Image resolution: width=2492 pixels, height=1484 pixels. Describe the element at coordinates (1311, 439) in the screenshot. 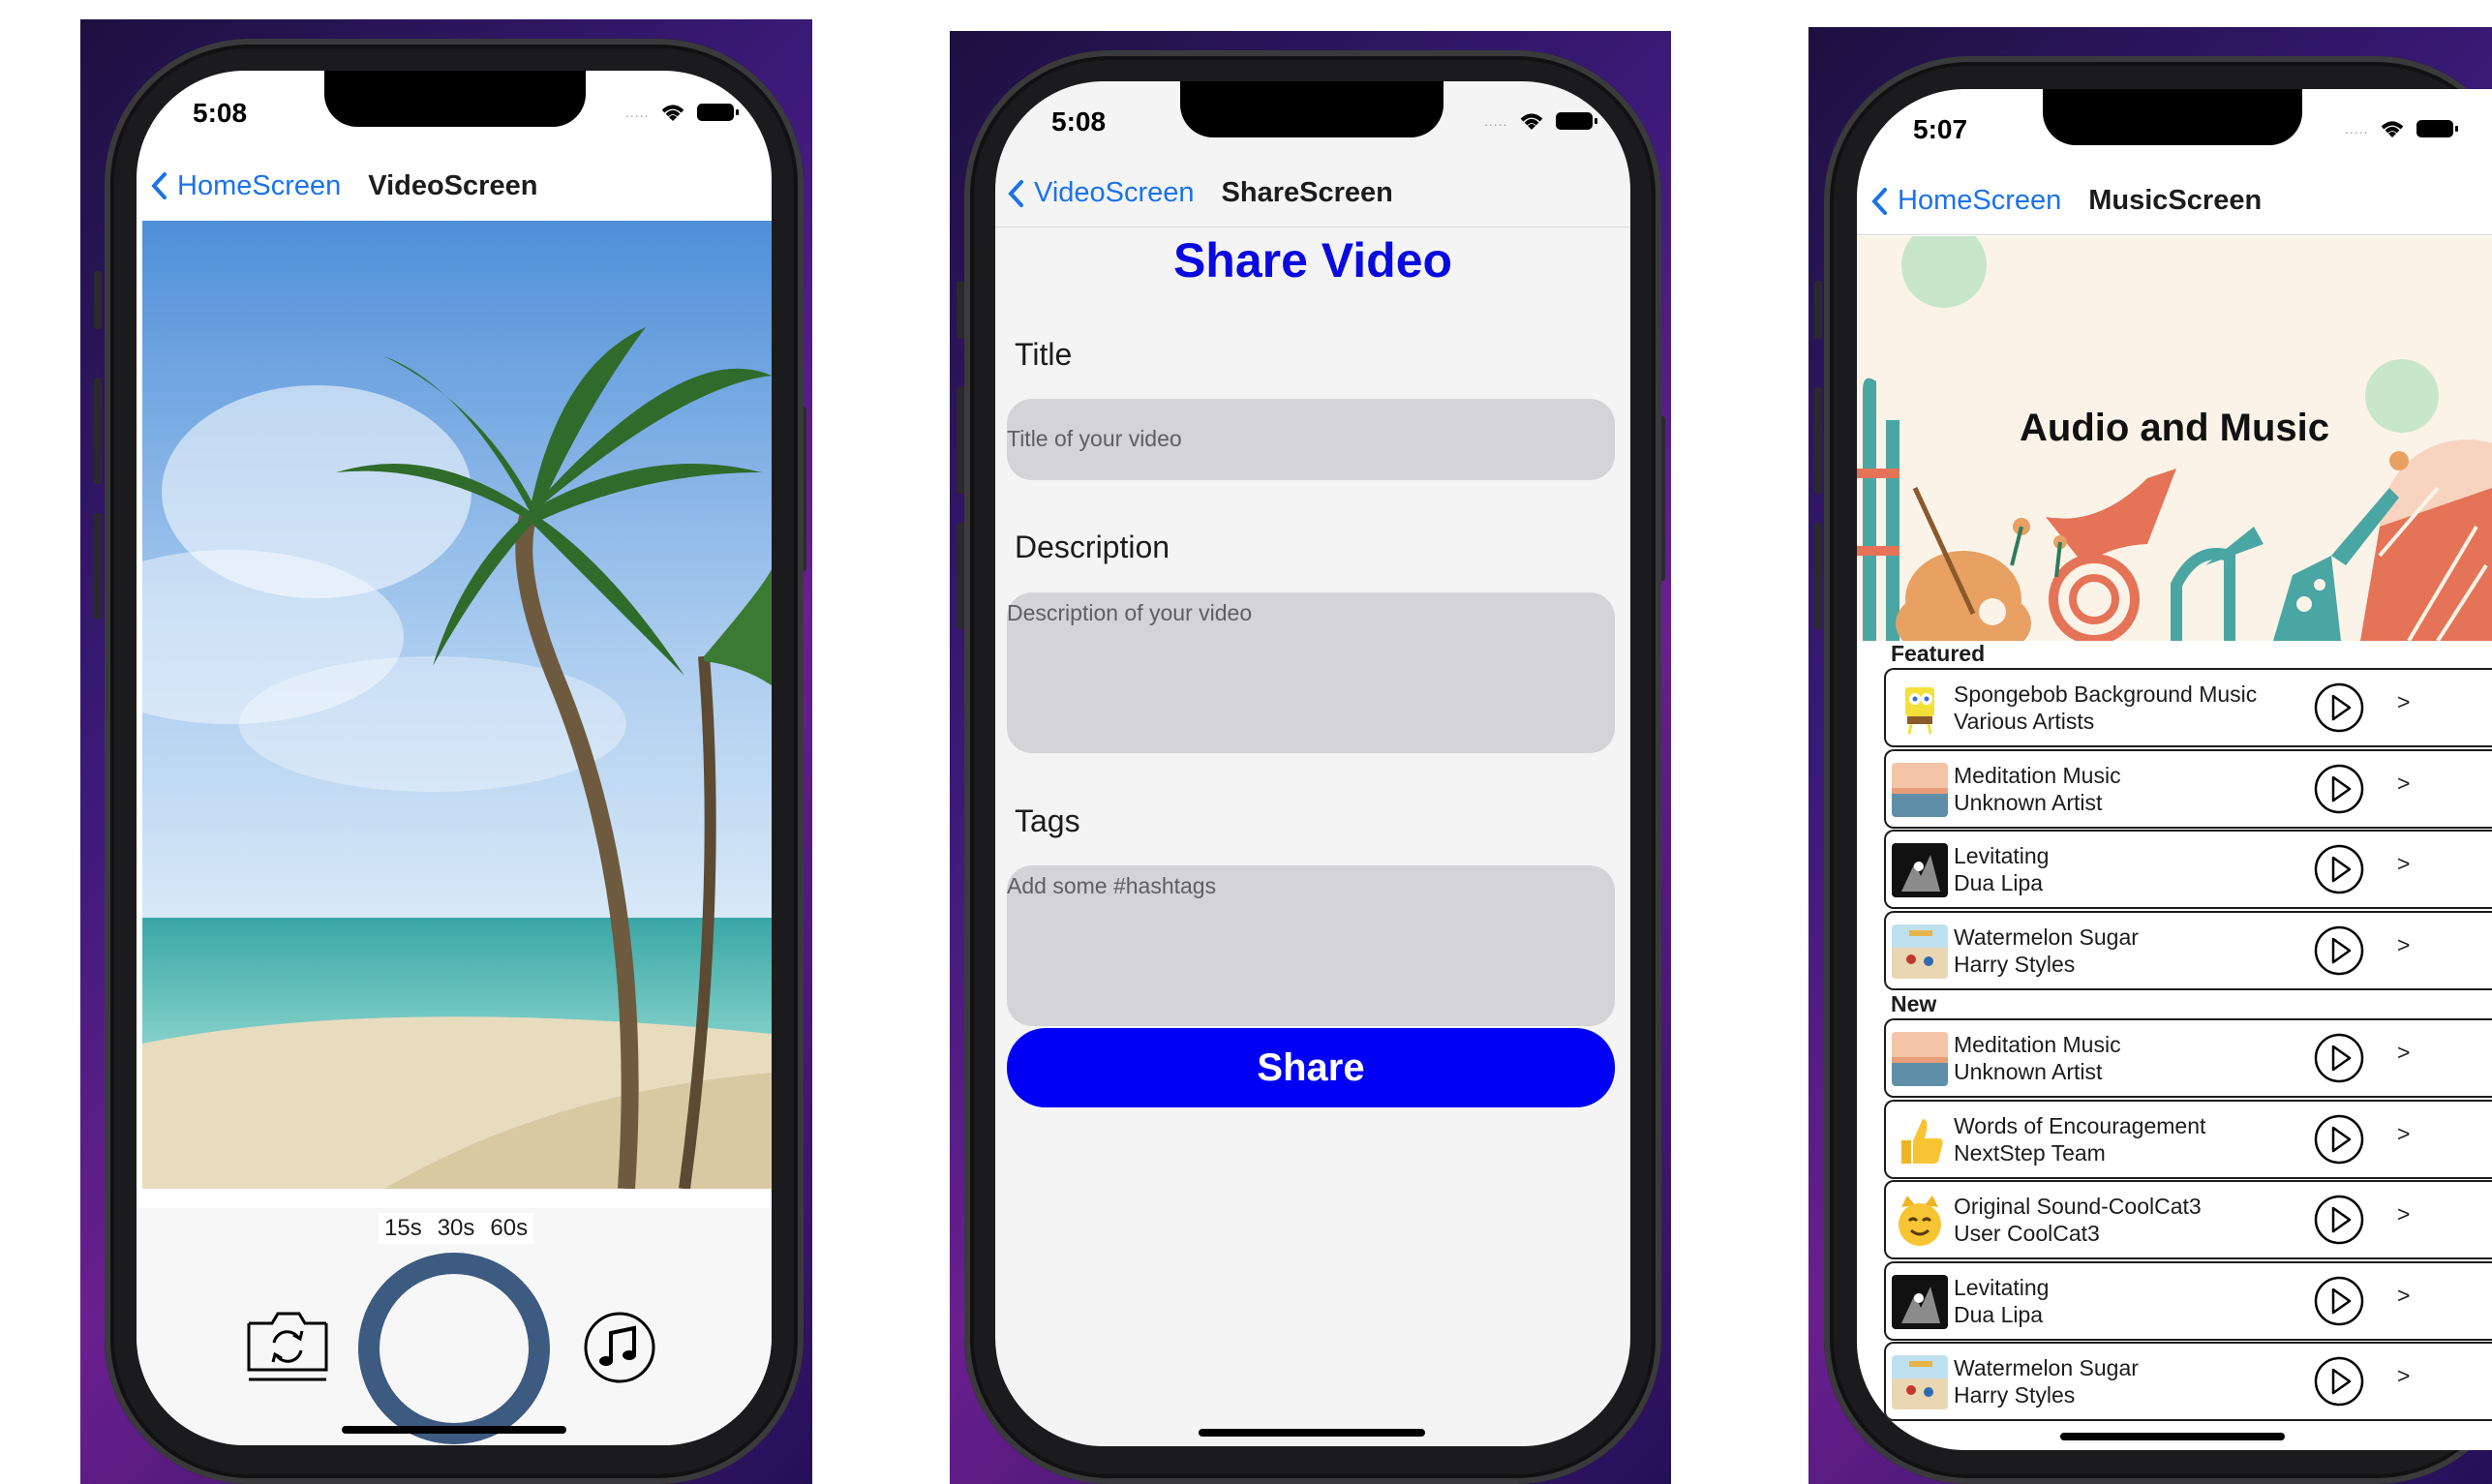

I see `title-field: Title of your video` at that location.